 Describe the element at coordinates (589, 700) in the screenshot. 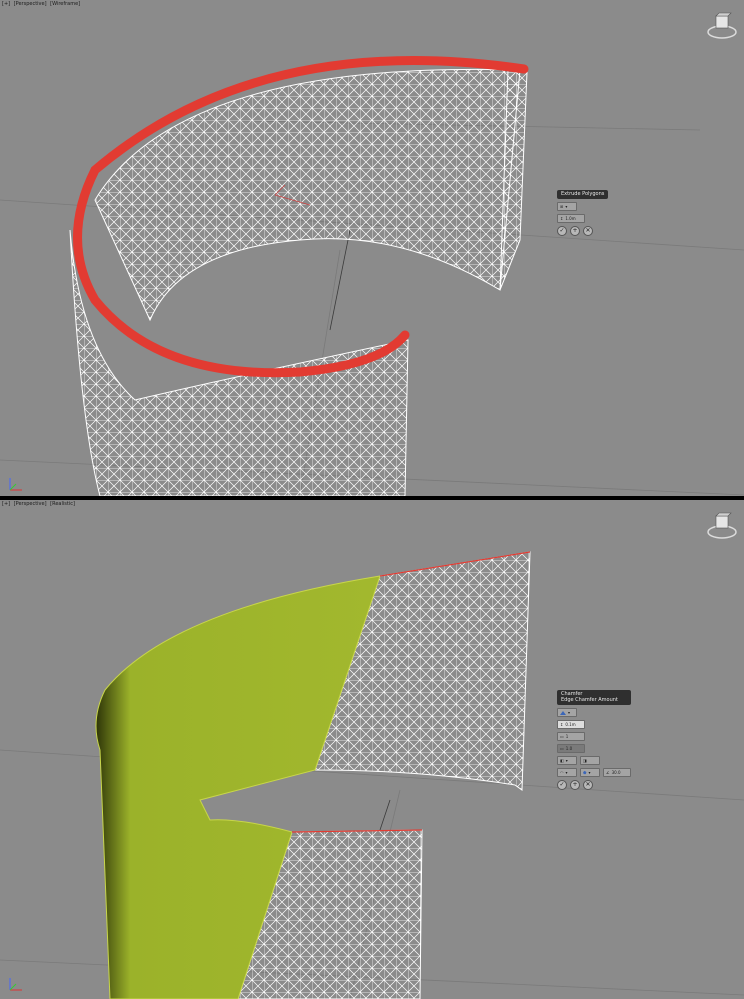

I see `caddy-tooltip: Edge Chamfer Amount` at that location.